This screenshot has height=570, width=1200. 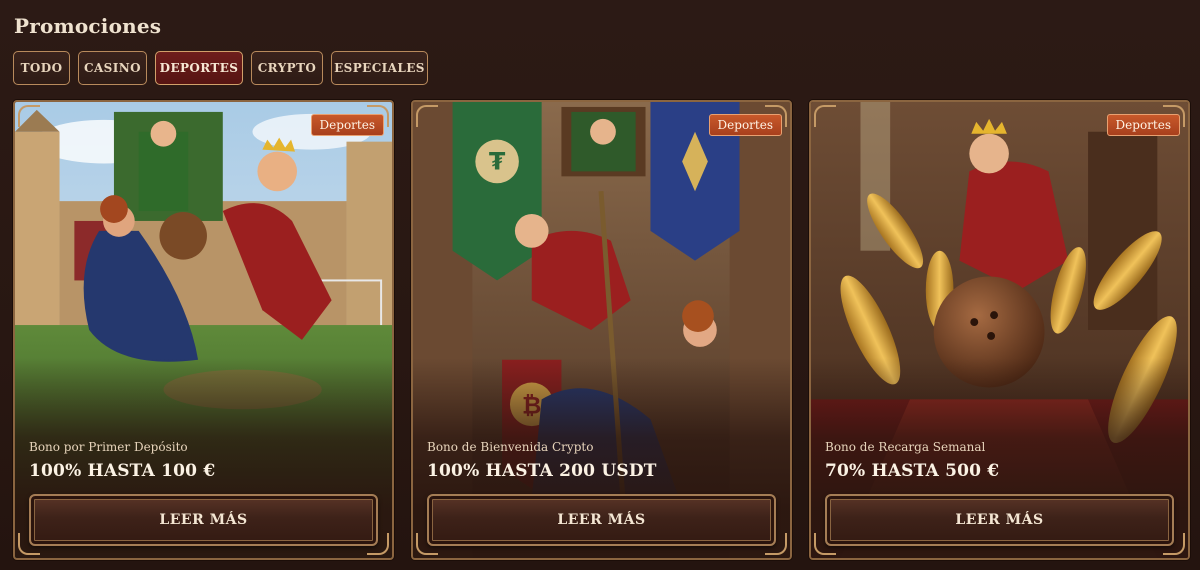 I want to click on promo-amount: 70% HASTA 500 €, so click(x=912, y=471).